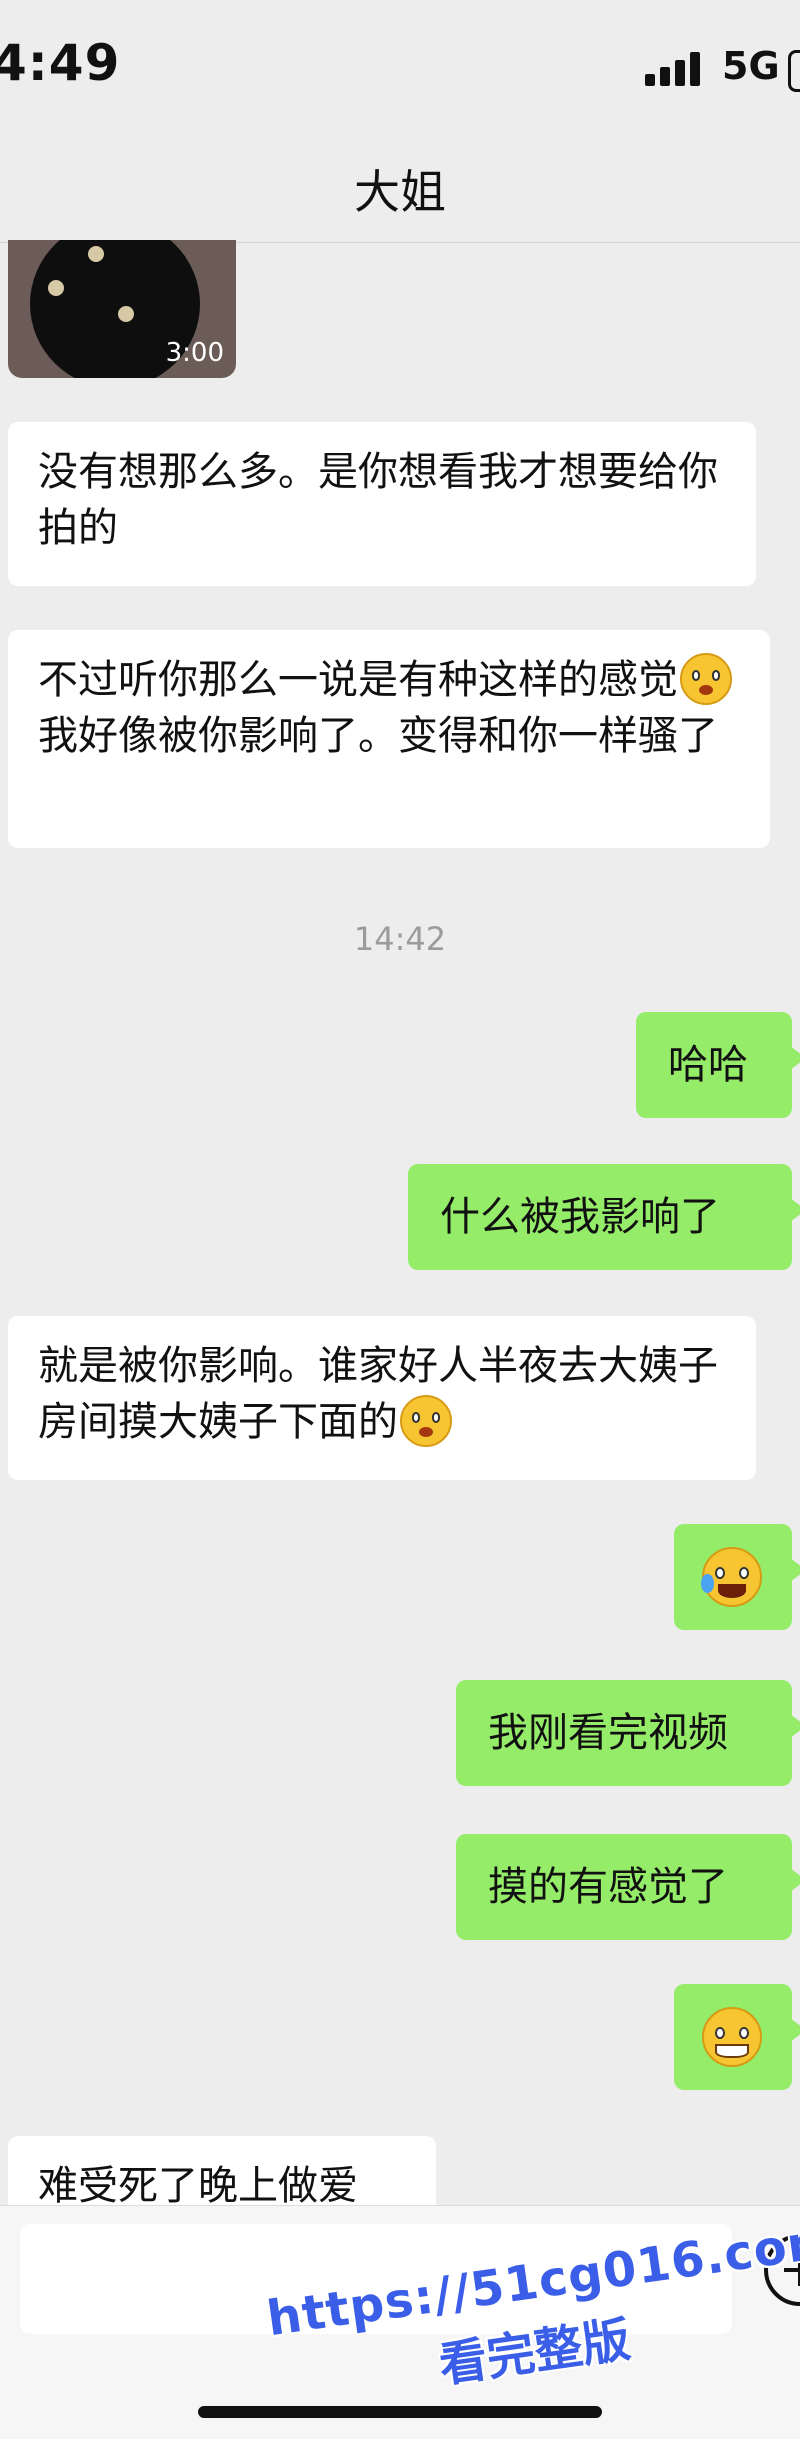  I want to click on message-text: 什么被我影响了, so click(580, 1217).